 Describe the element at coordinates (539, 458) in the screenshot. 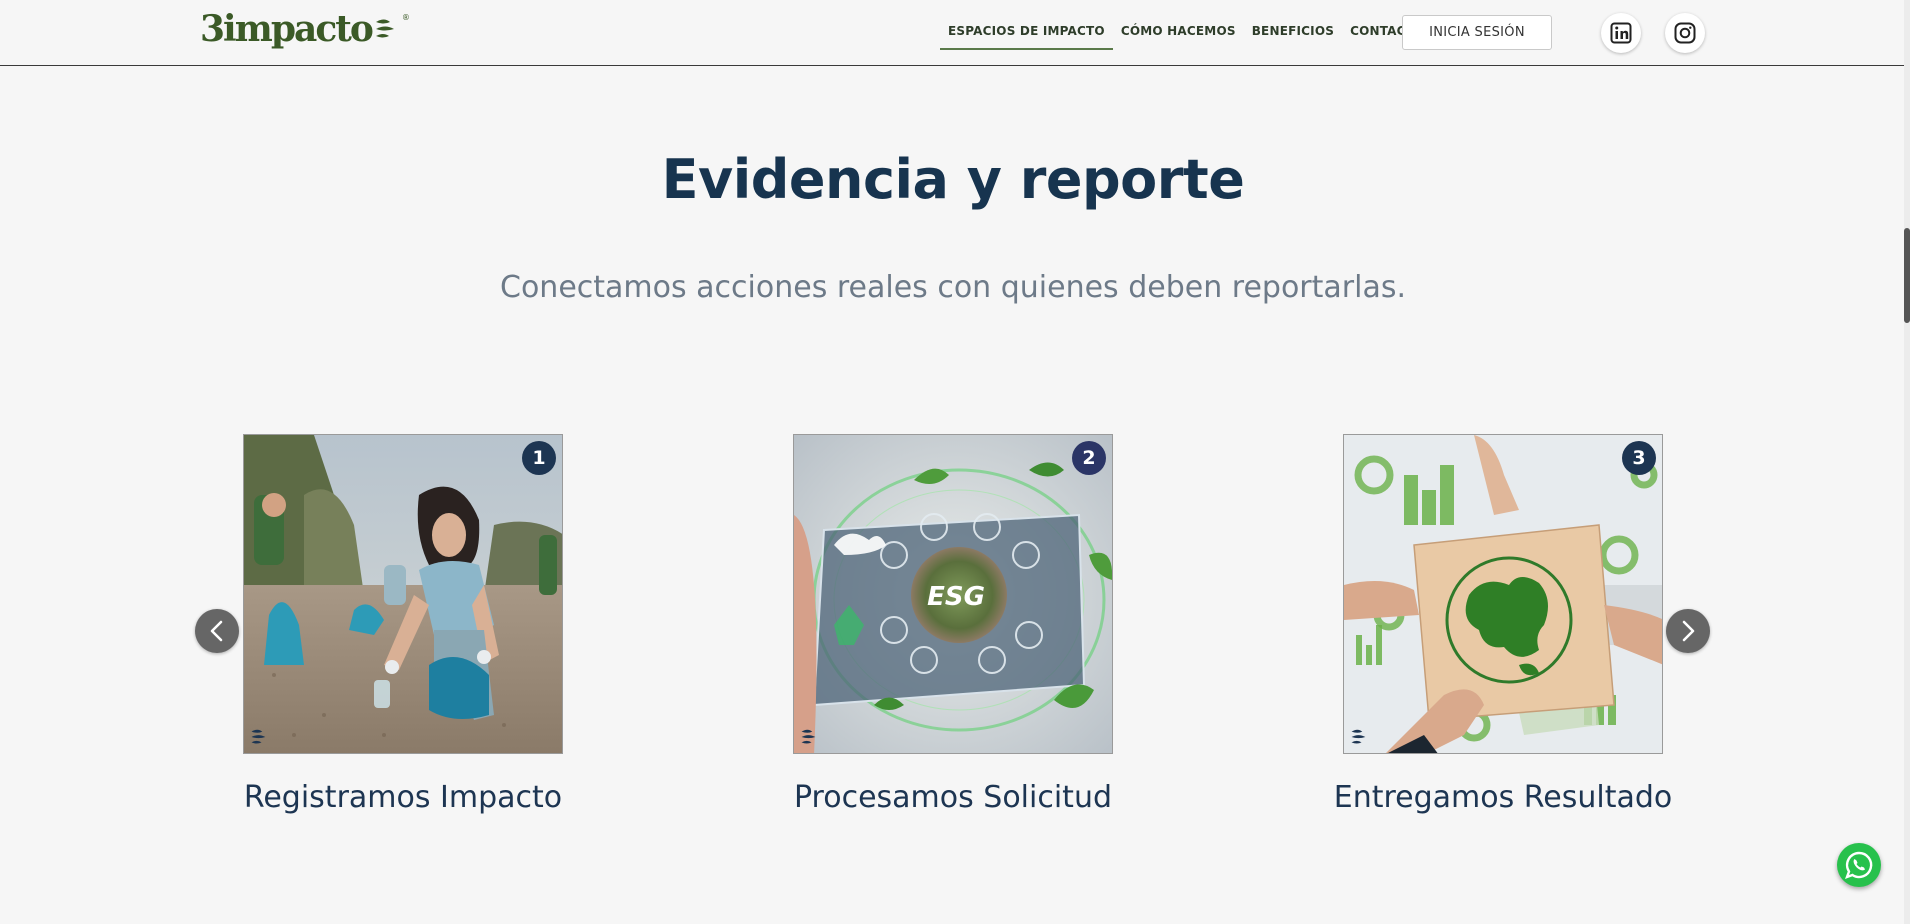

I see `step-number-badge: 1` at that location.